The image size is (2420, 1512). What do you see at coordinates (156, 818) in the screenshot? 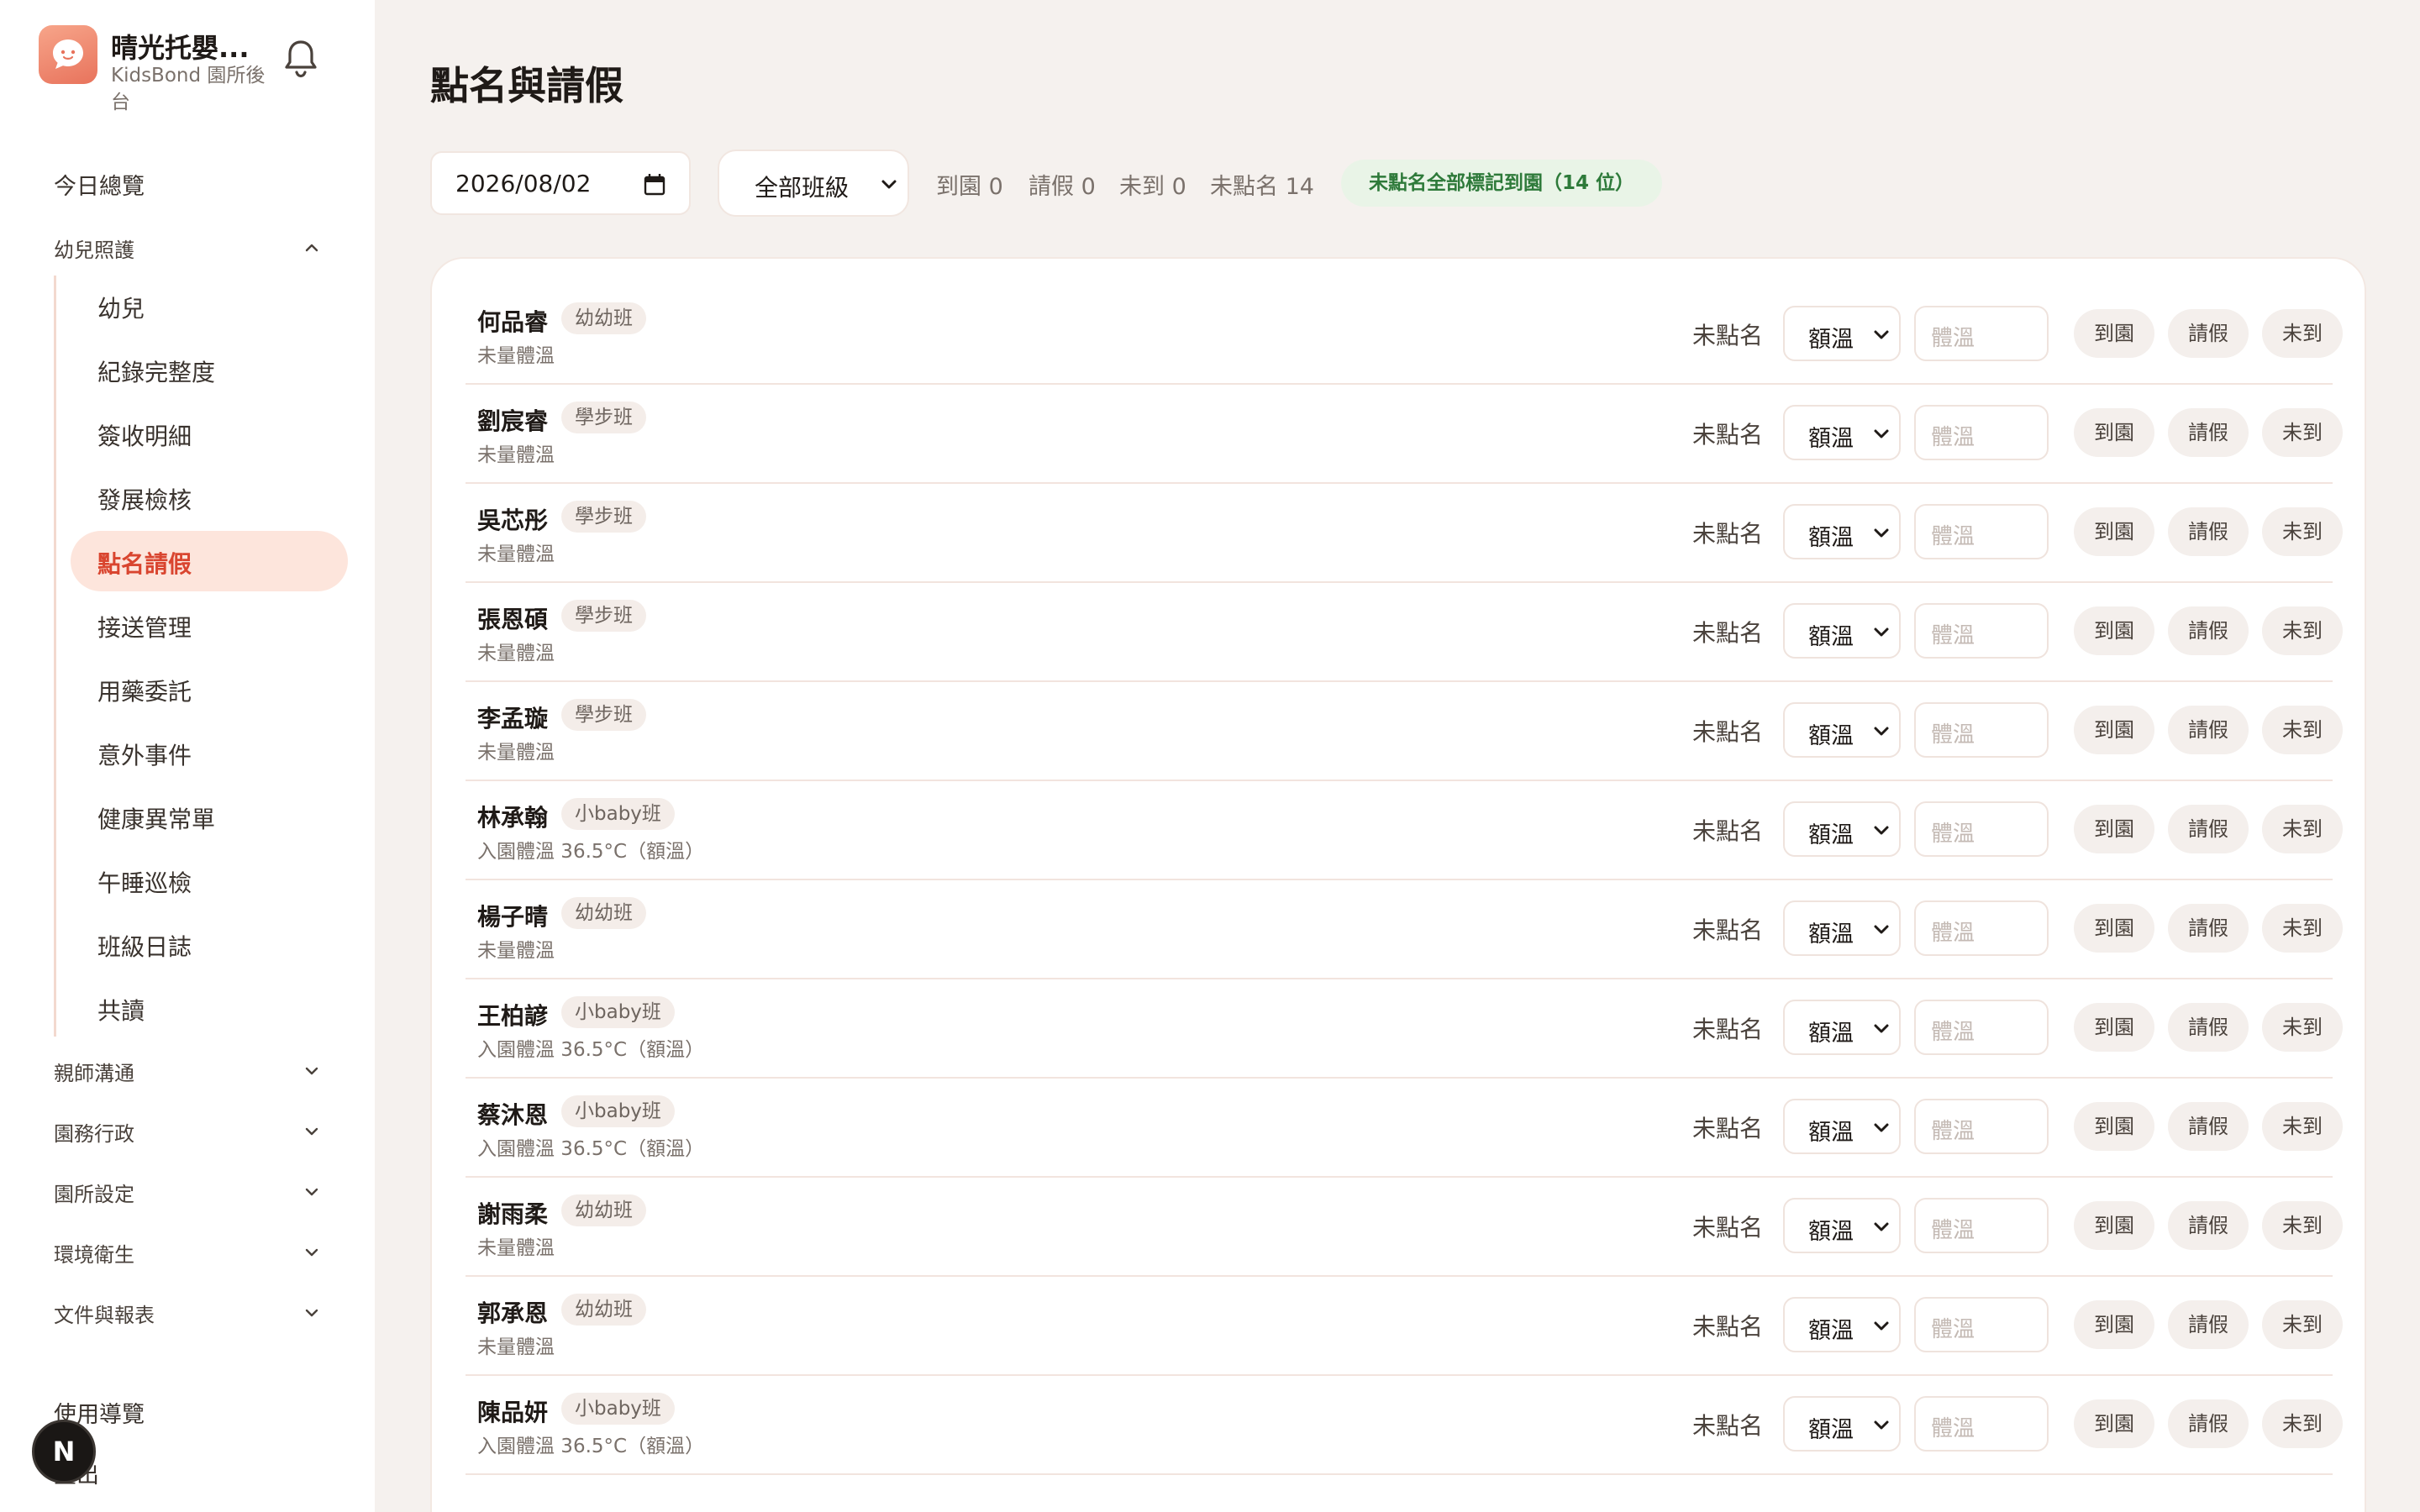
I see `sidebar-item-health-abnormal: 健康異常單` at bounding box center [156, 818].